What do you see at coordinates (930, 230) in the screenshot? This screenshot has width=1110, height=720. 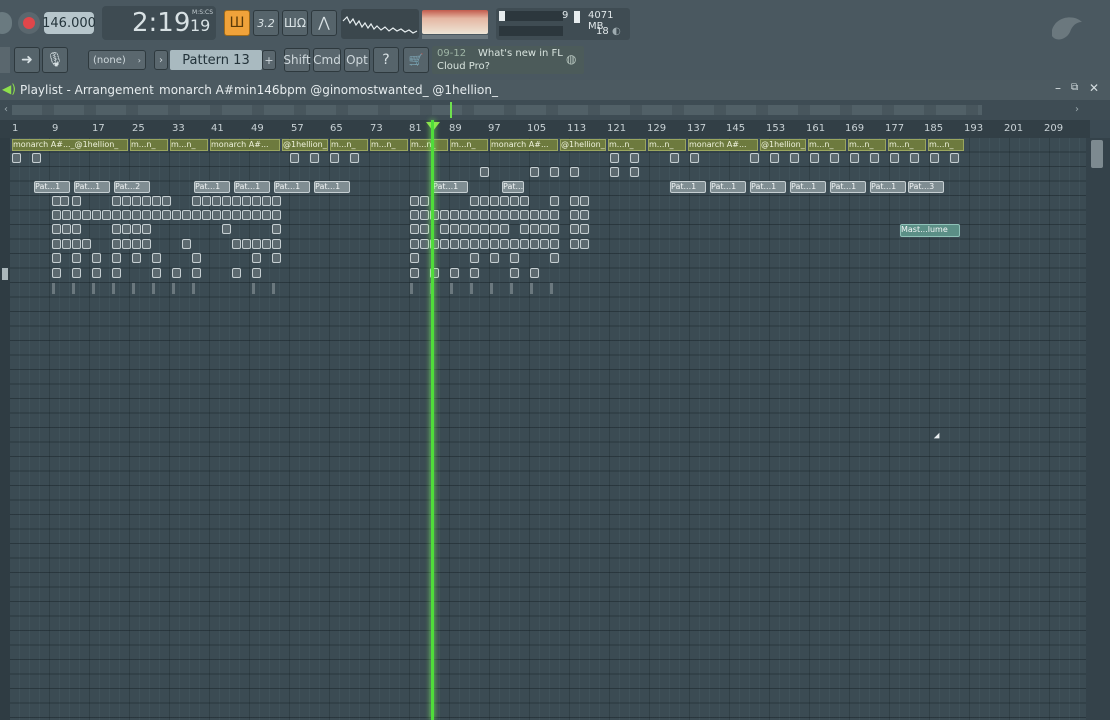 I see `automation-clip: Mast...lume` at bounding box center [930, 230].